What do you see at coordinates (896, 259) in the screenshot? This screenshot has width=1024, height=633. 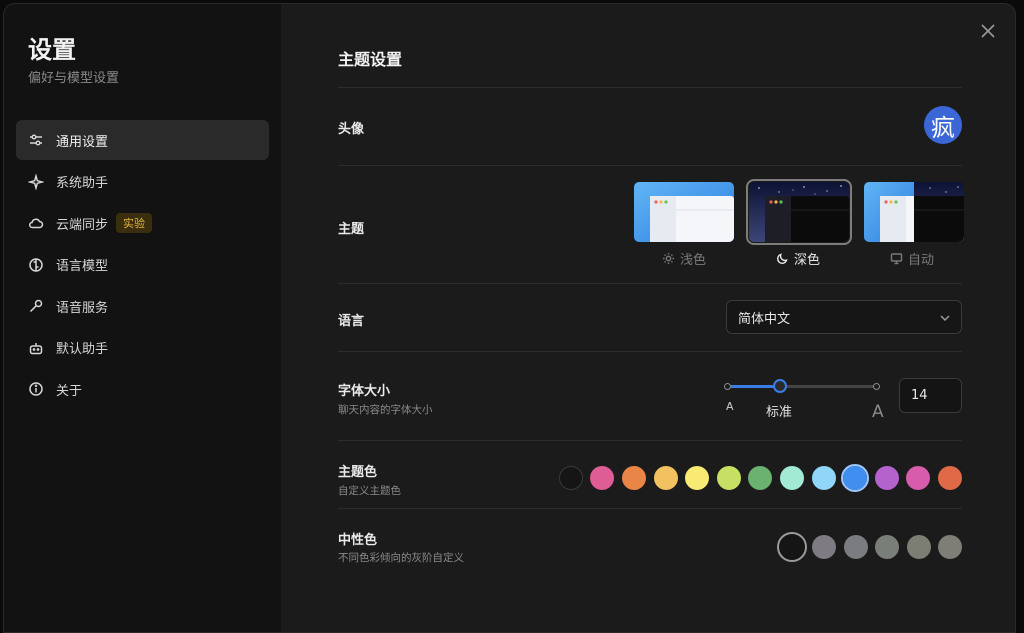 I see `monitor-icon` at bounding box center [896, 259].